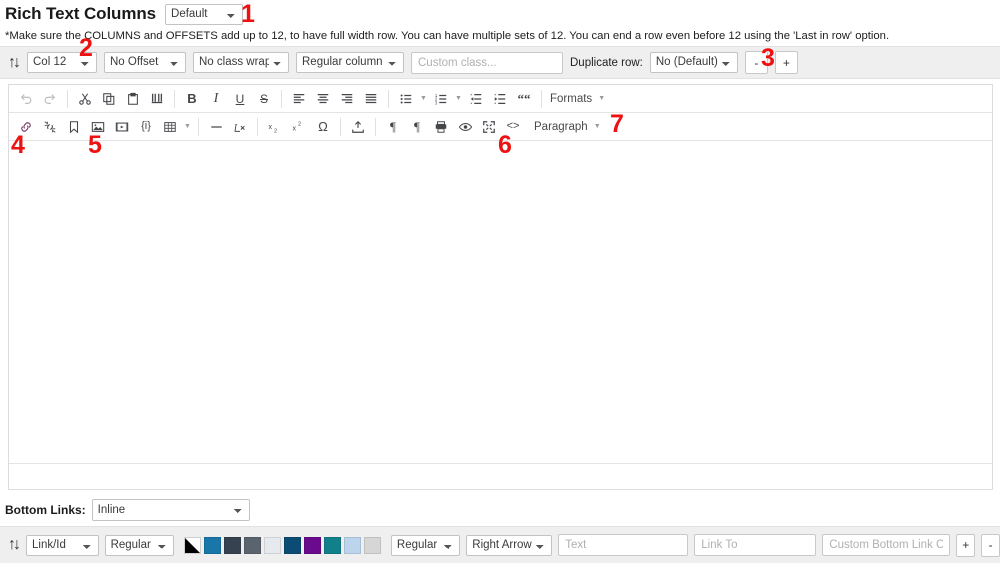 The image size is (1000, 563). Describe the element at coordinates (425, 545) in the screenshot. I see `link-size-select: Regular` at that location.